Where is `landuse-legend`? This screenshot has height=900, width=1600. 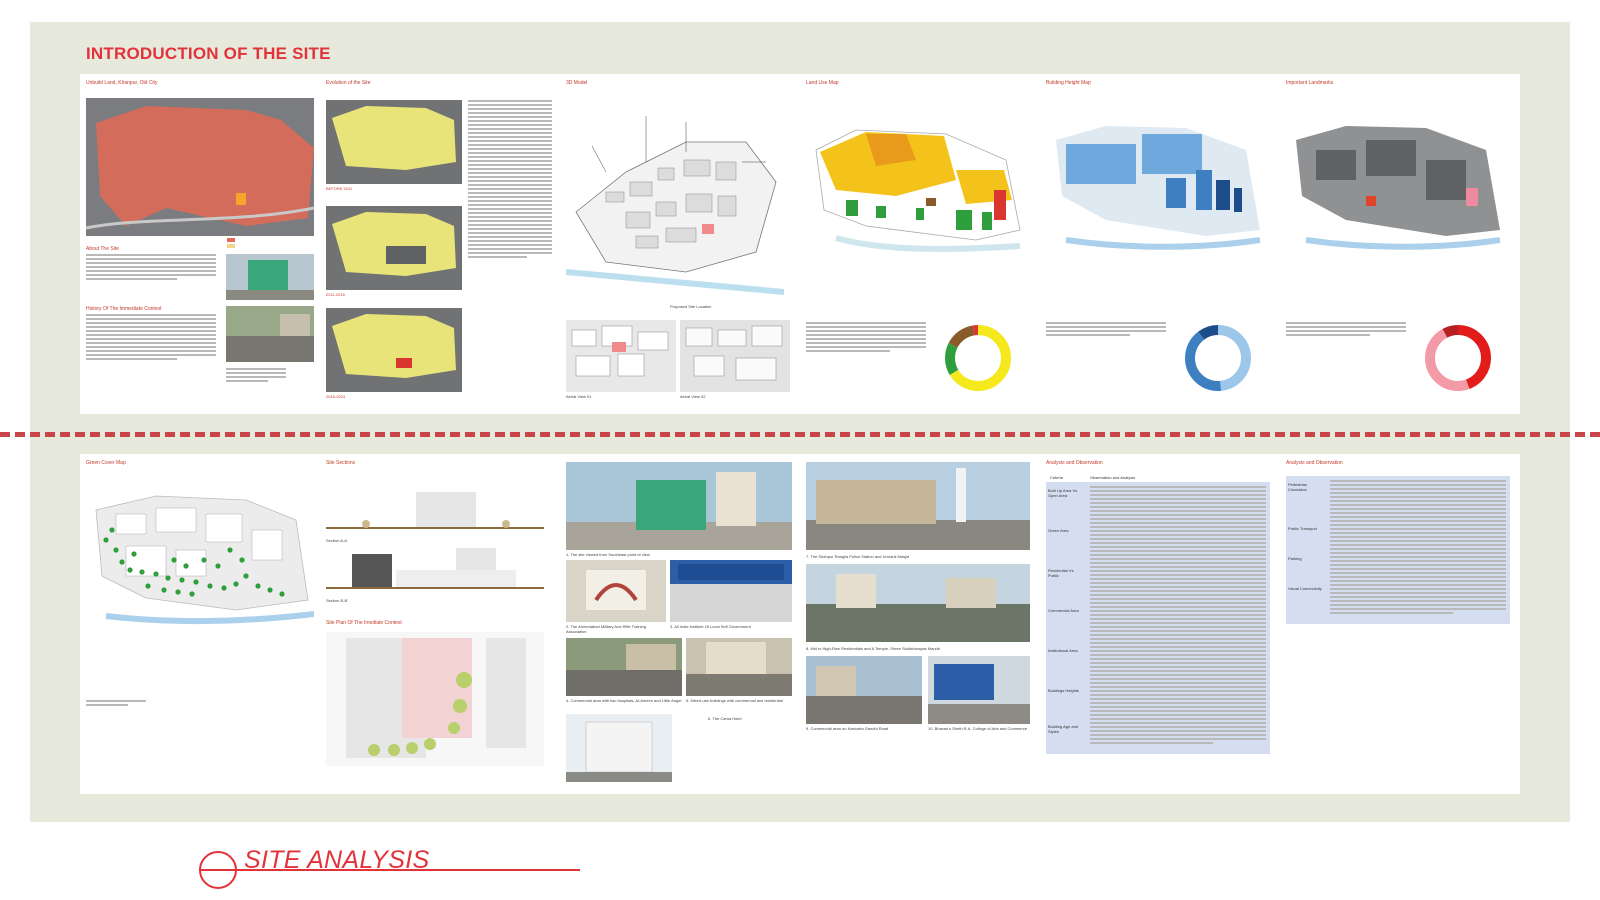
landuse-legend is located at coordinates (866, 338).